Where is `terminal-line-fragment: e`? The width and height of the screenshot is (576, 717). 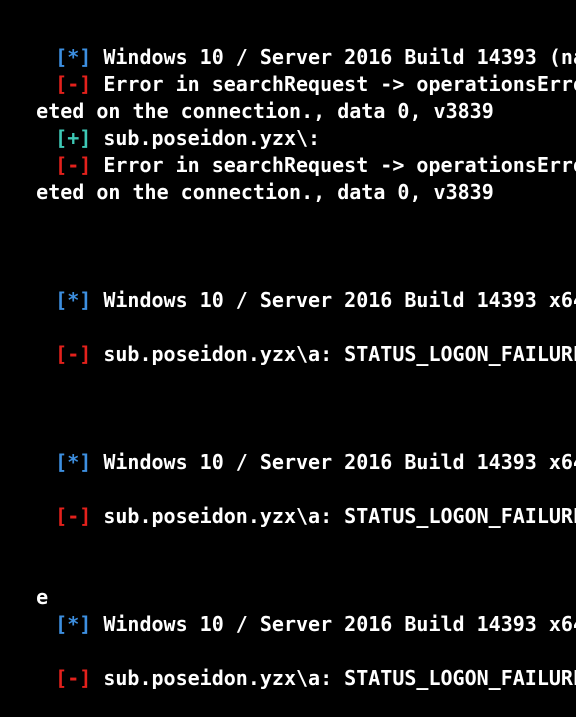 terminal-line-fragment: e is located at coordinates (24, 583).